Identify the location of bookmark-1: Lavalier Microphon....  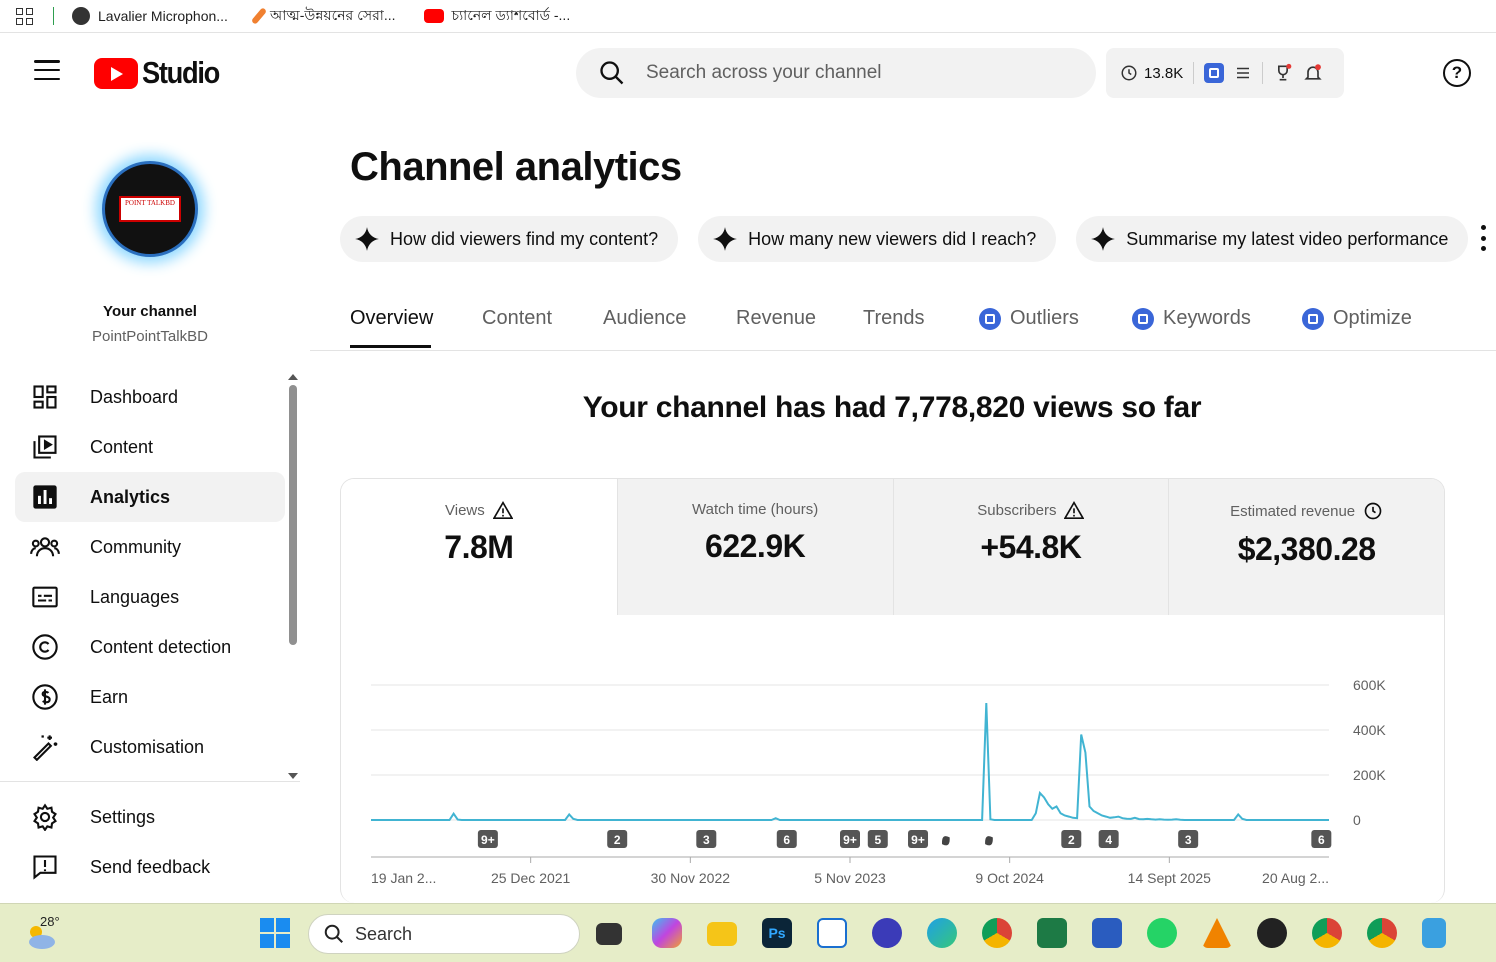
(150, 16).